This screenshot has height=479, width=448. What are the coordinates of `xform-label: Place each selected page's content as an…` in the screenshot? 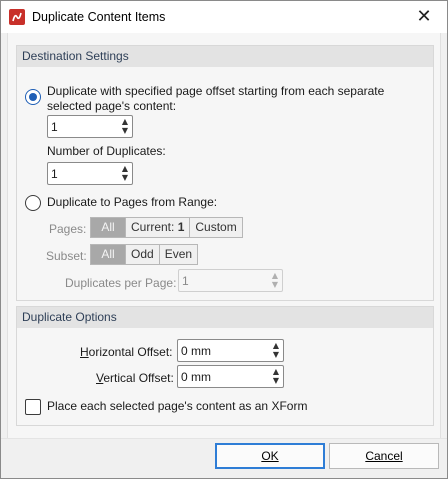 It's located at (177, 406).